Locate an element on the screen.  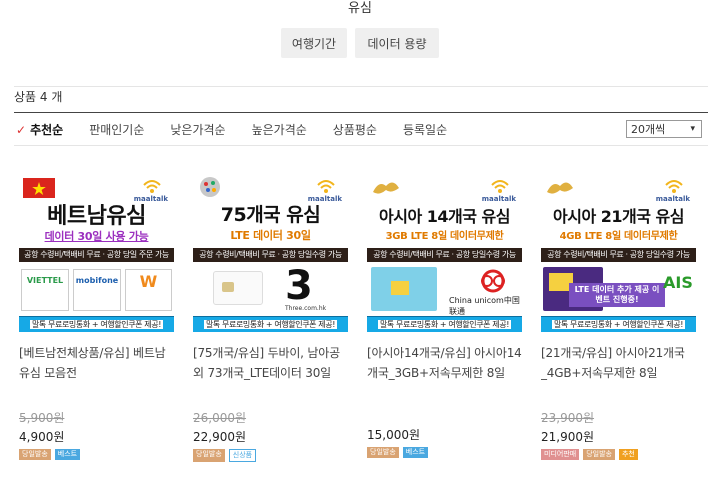
price-original: 23,900원 is located at coordinates (568, 418).